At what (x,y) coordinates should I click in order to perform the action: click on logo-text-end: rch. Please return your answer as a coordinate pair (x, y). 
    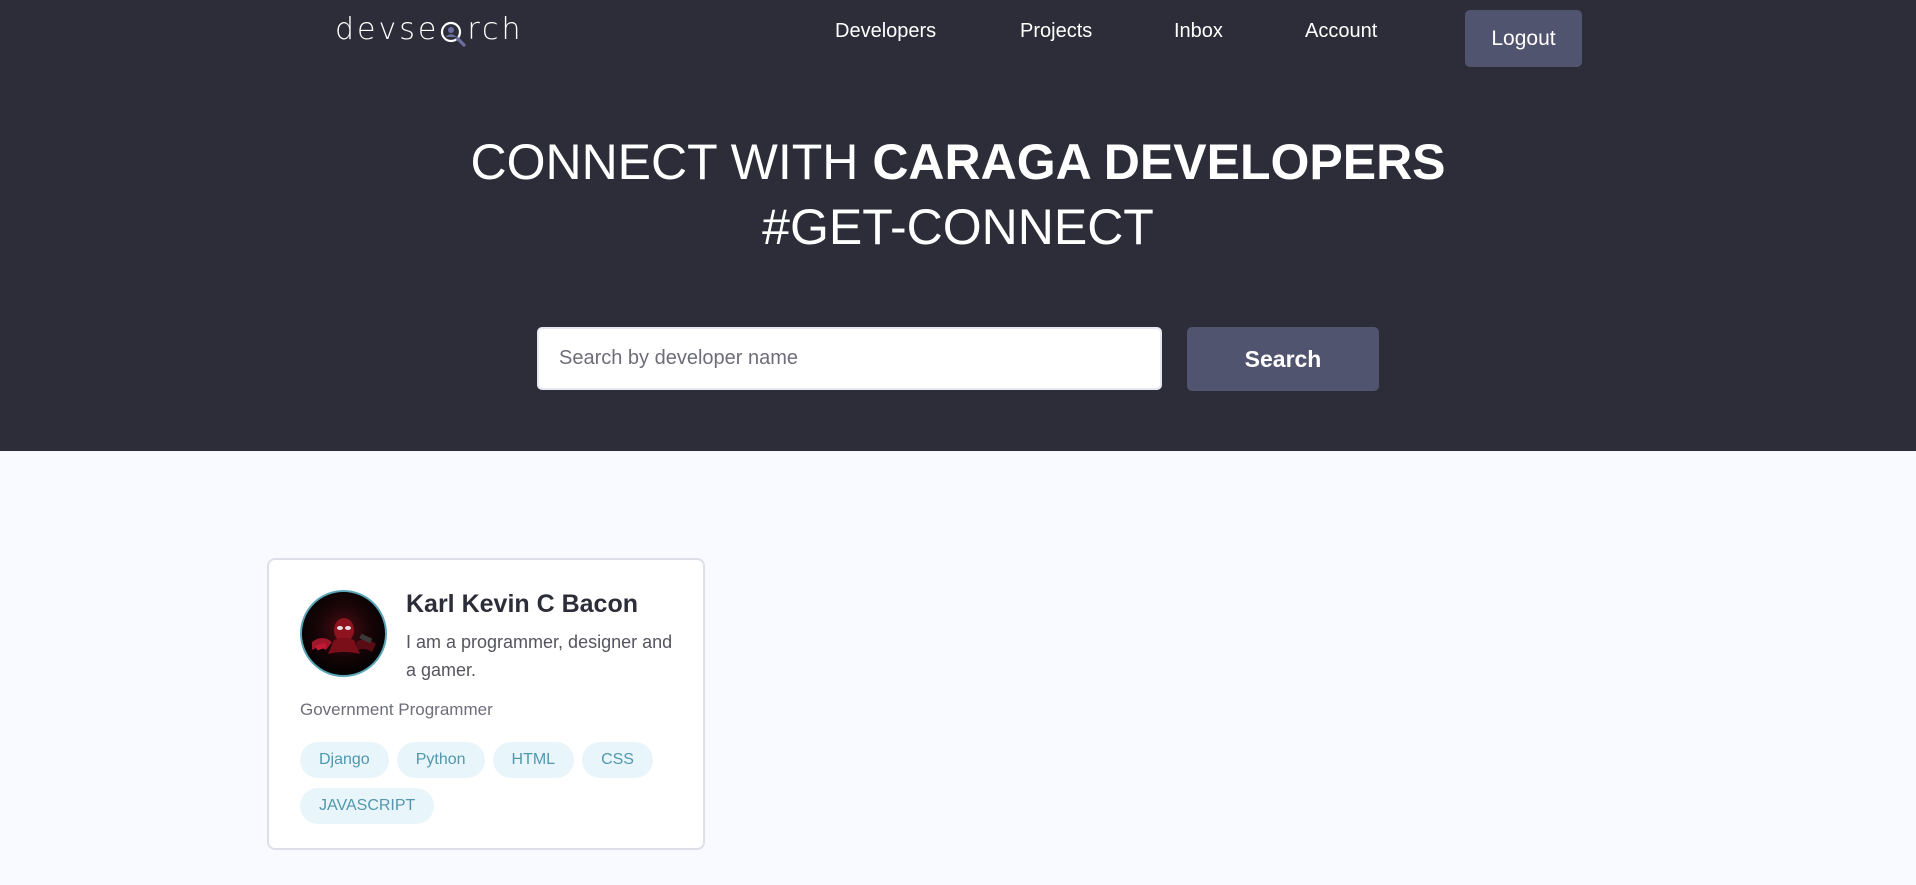
    Looking at the image, I should click on (495, 29).